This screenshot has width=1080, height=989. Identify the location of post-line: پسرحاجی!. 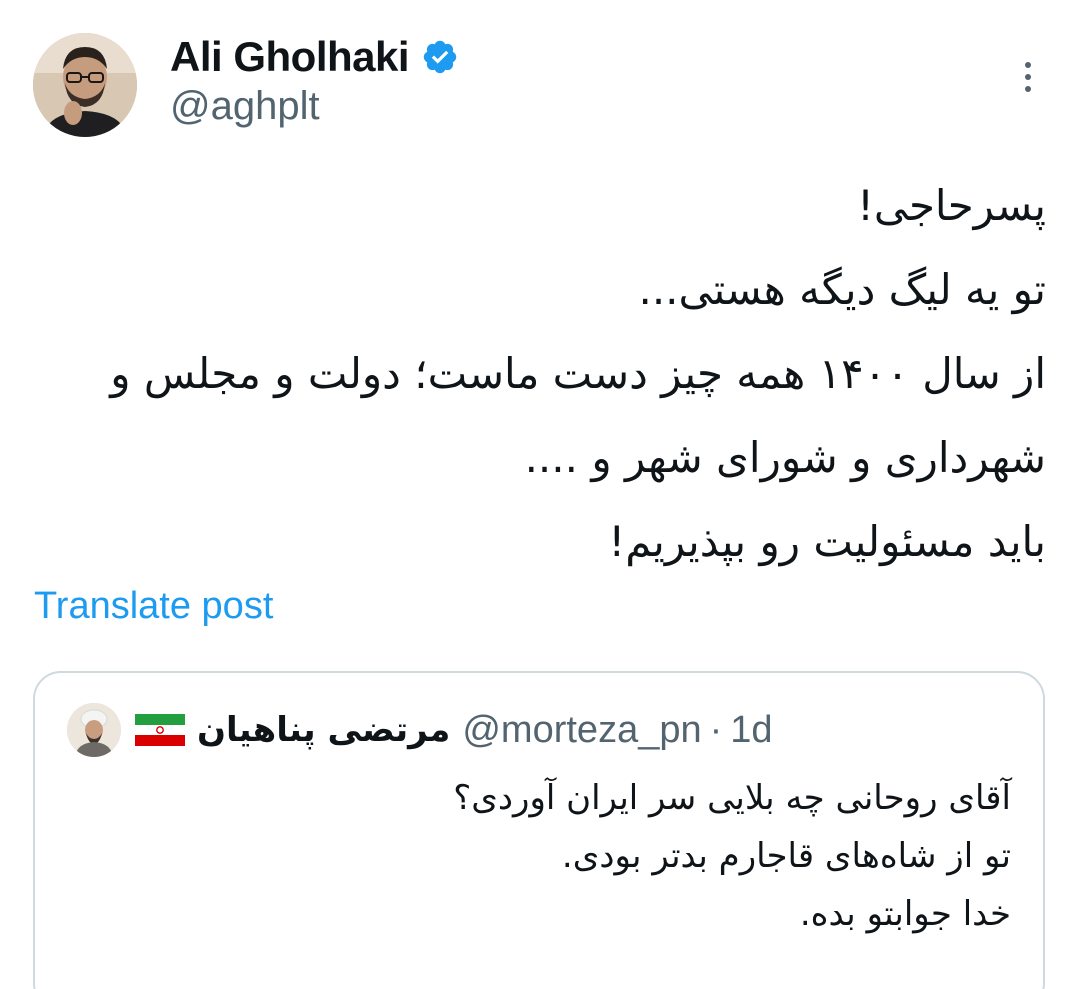
(951, 205).